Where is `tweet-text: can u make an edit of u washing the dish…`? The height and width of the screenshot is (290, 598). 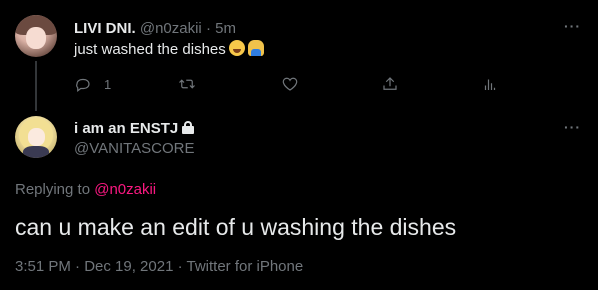 tweet-text: can u make an edit of u washing the dish… is located at coordinates (236, 227).